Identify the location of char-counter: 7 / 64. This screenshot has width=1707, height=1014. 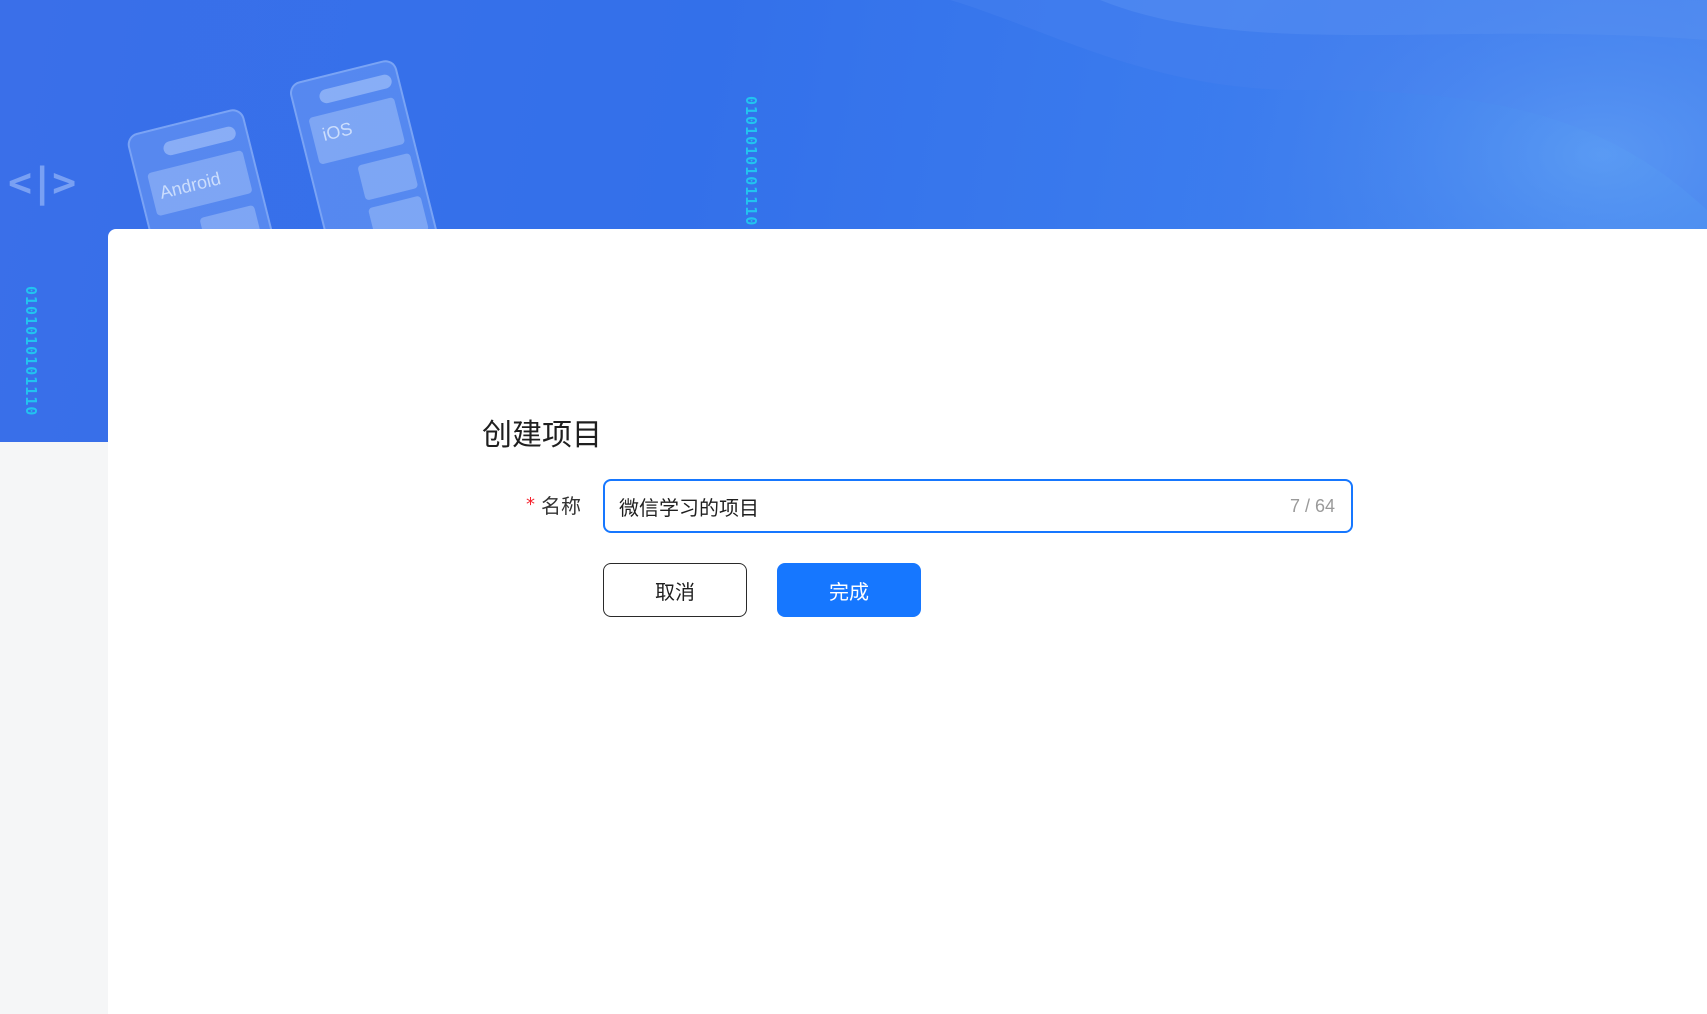
(1312, 505).